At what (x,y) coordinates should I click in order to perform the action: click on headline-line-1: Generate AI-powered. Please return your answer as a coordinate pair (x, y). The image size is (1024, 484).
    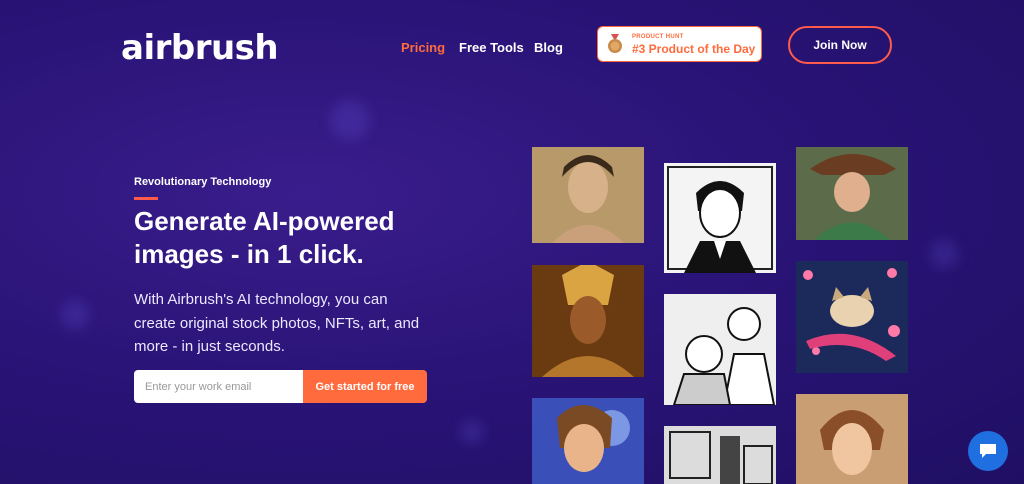
    Looking at the image, I should click on (264, 221).